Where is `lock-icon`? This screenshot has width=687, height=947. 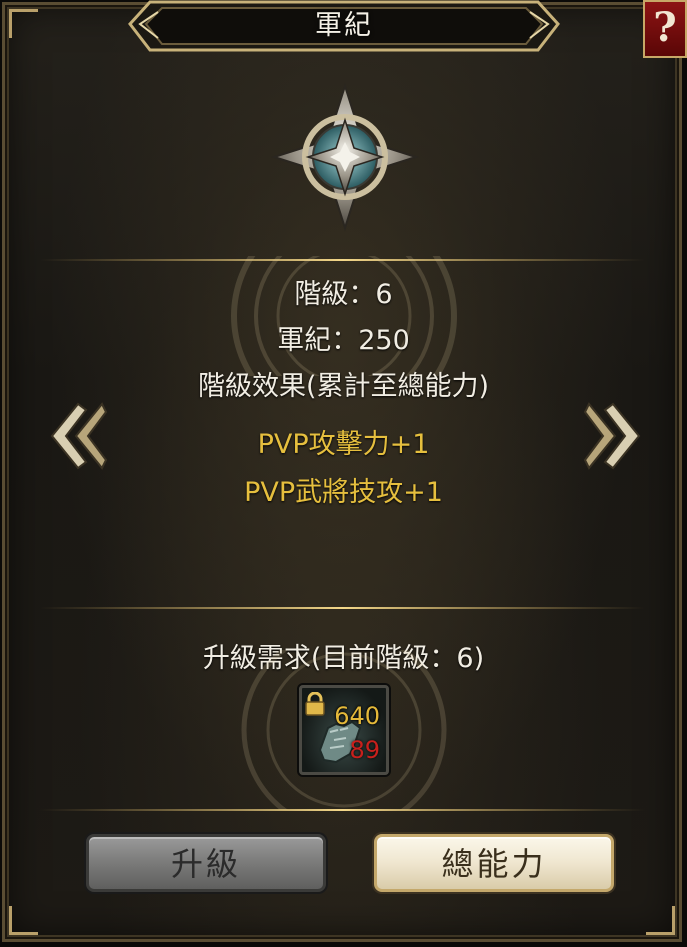 lock-icon is located at coordinates (315, 704).